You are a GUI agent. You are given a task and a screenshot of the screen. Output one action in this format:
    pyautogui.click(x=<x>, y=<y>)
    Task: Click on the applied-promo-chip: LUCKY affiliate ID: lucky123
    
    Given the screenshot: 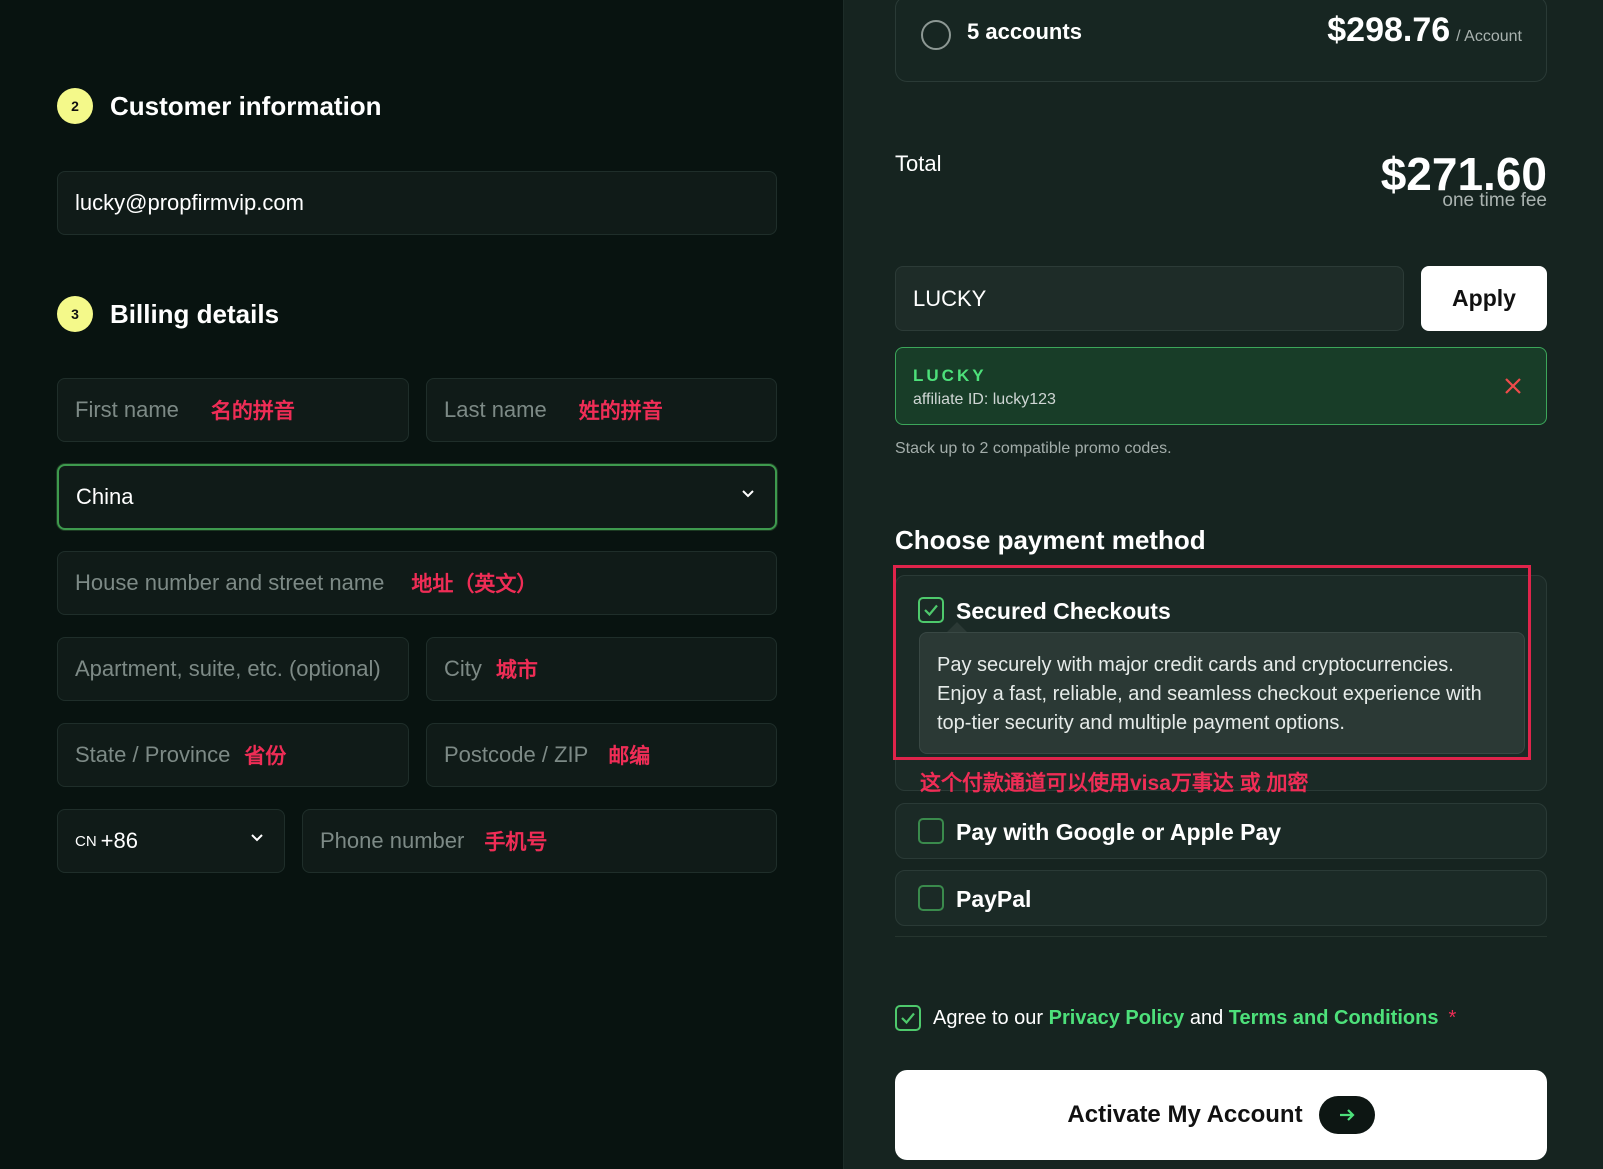 What is the action you would take?
    pyautogui.click(x=1221, y=386)
    